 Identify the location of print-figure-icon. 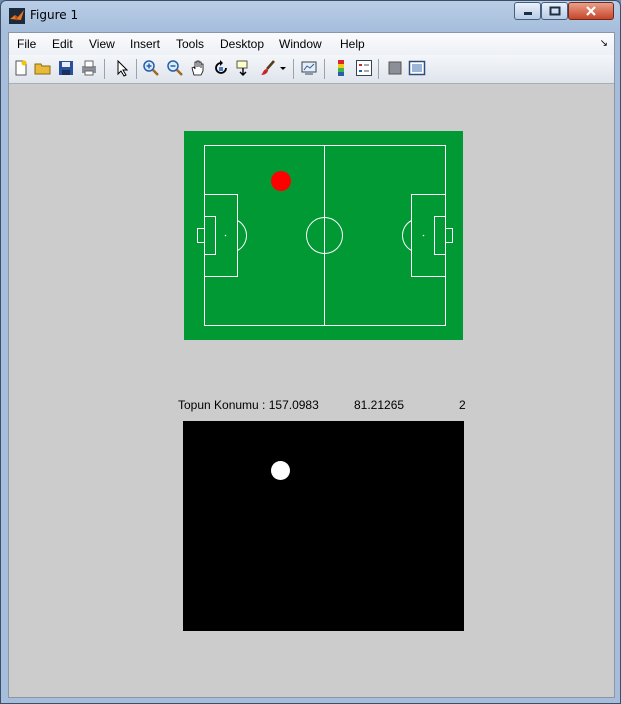
(89, 68).